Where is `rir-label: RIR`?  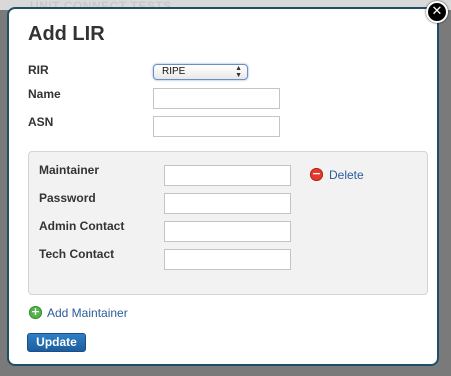 rir-label: RIR is located at coordinates (38, 70).